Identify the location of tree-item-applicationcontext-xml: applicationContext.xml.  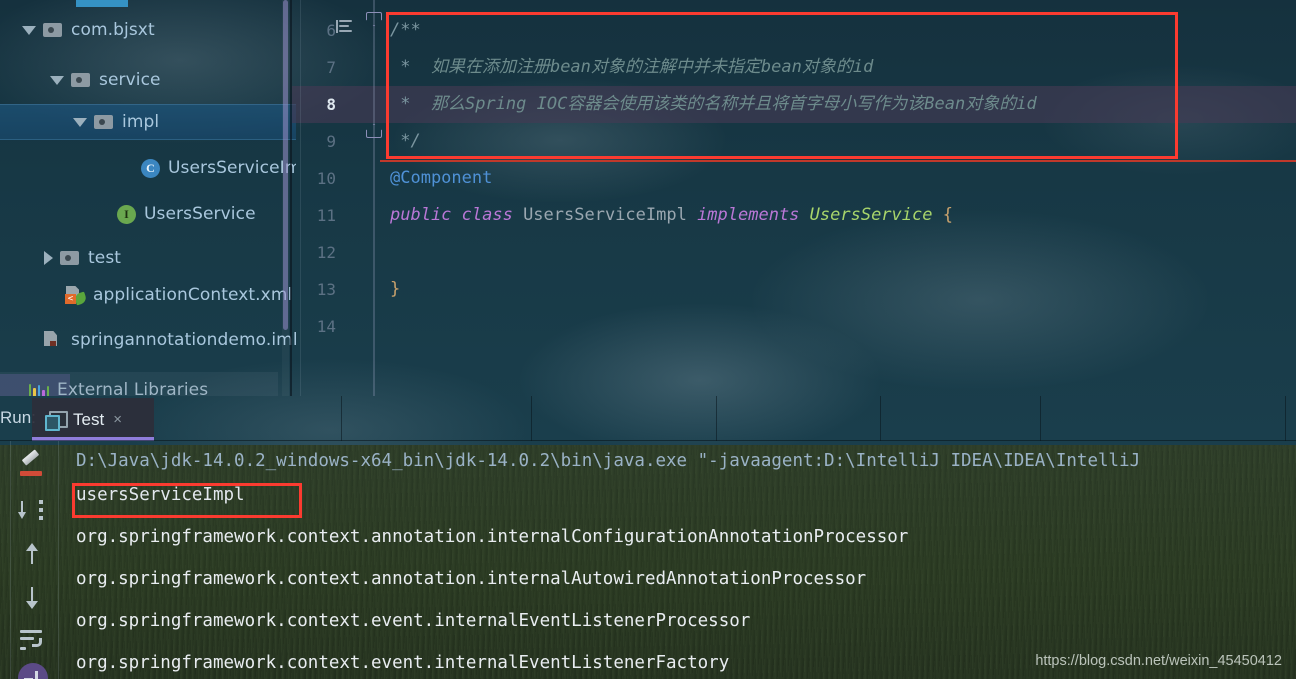
(148, 295).